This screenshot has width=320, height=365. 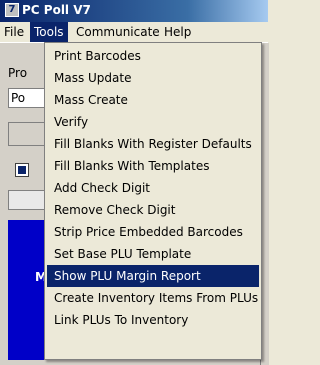 What do you see at coordinates (177, 32) in the screenshot?
I see `menu-help: Help` at bounding box center [177, 32].